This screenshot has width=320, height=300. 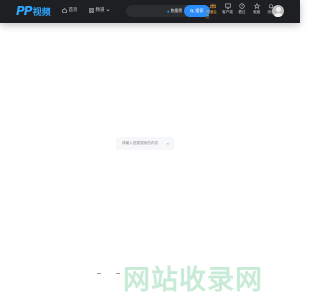 I want to click on double-arrow-icon: », so click(x=168, y=143).